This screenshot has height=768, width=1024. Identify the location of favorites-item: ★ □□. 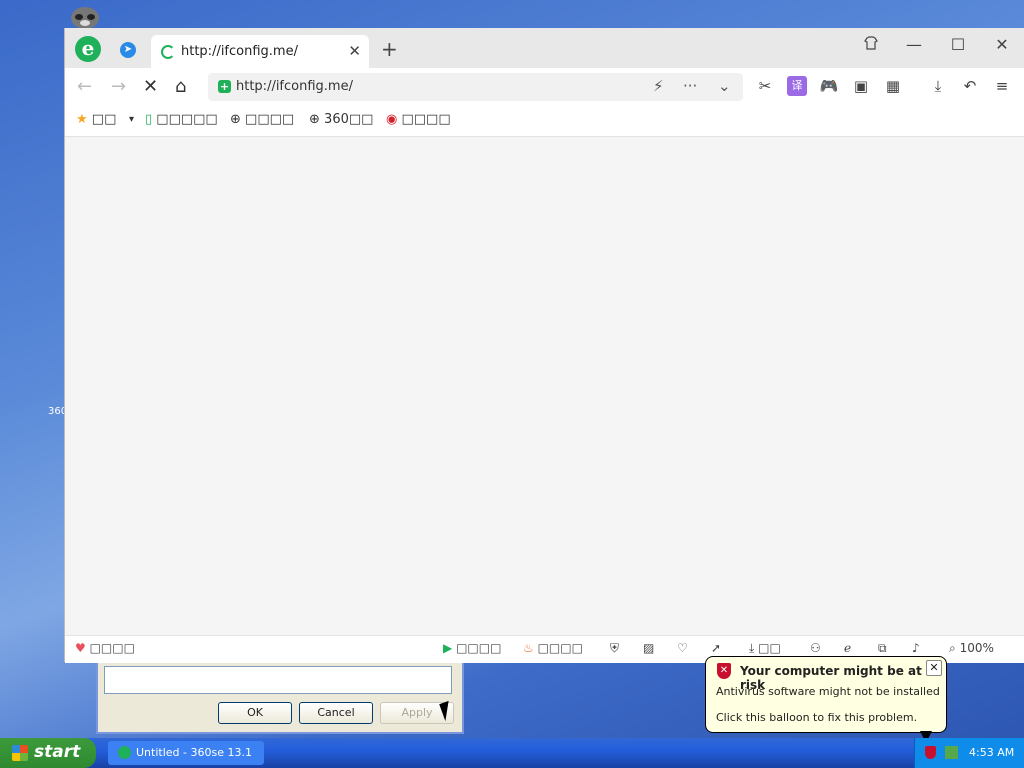
(96, 119).